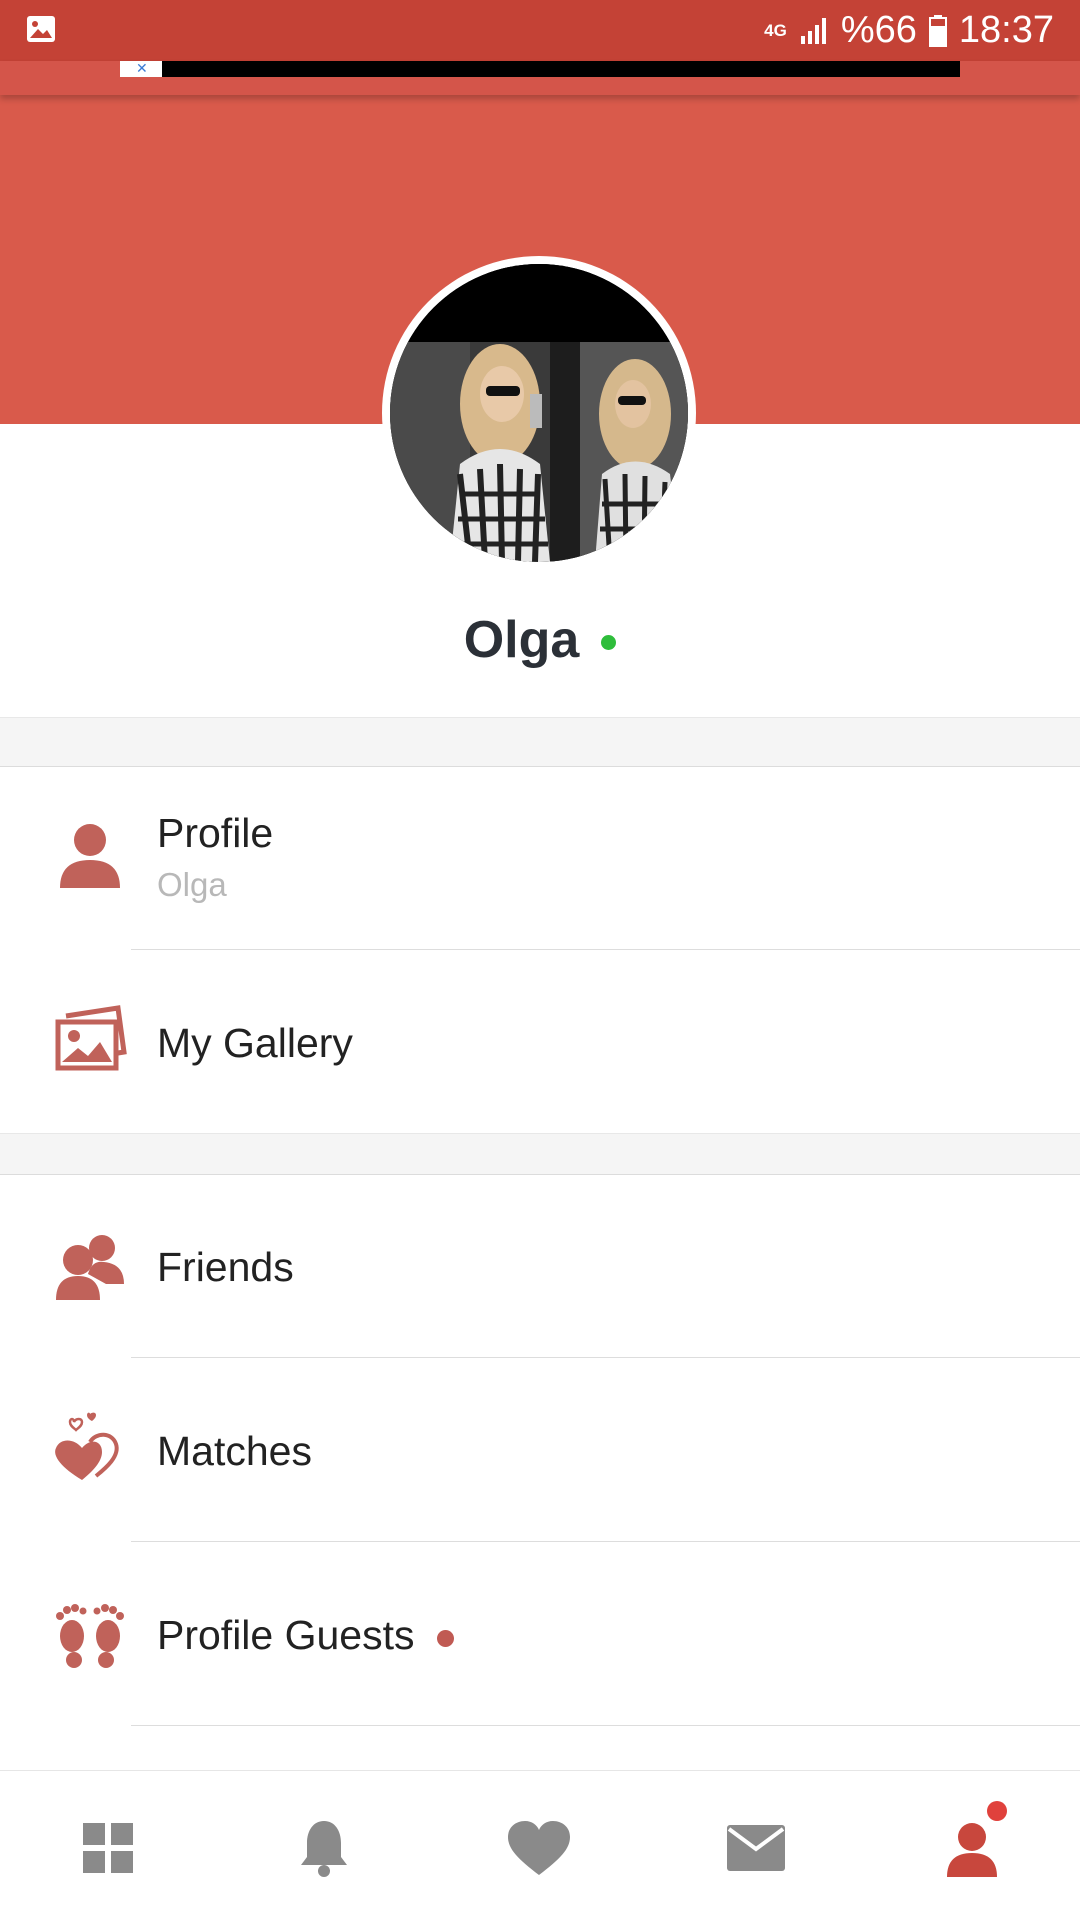 Image resolution: width=1080 pixels, height=1921 pixels. I want to click on menu-item-label: Profile Guests, so click(286, 1635).